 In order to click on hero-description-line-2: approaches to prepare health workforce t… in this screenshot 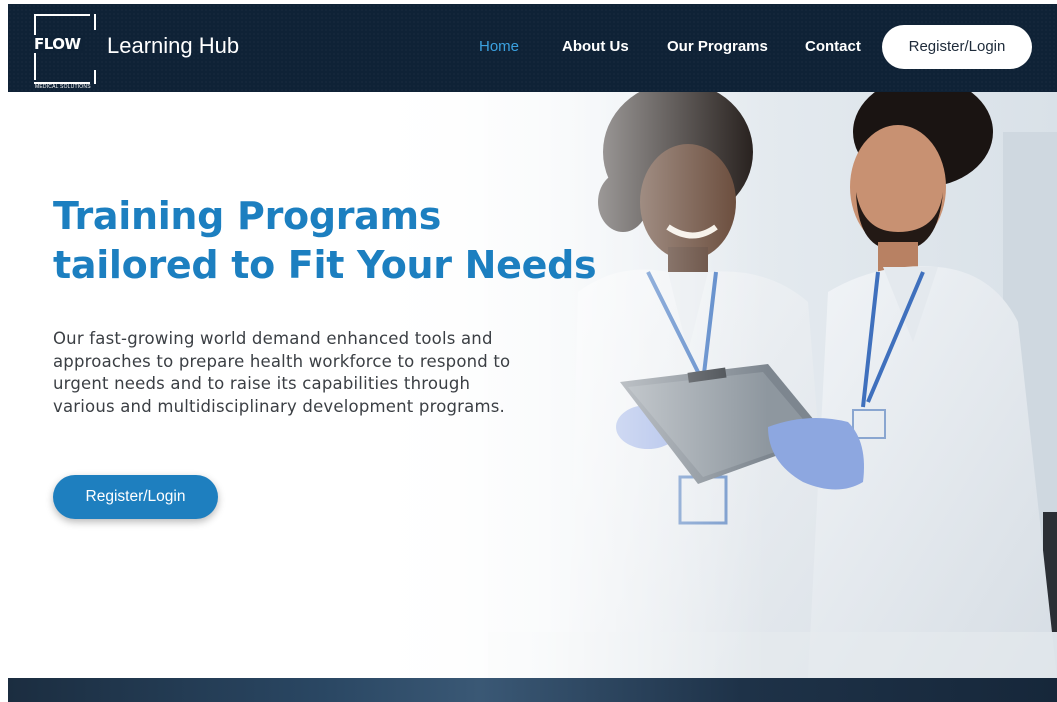, I will do `click(282, 361)`.